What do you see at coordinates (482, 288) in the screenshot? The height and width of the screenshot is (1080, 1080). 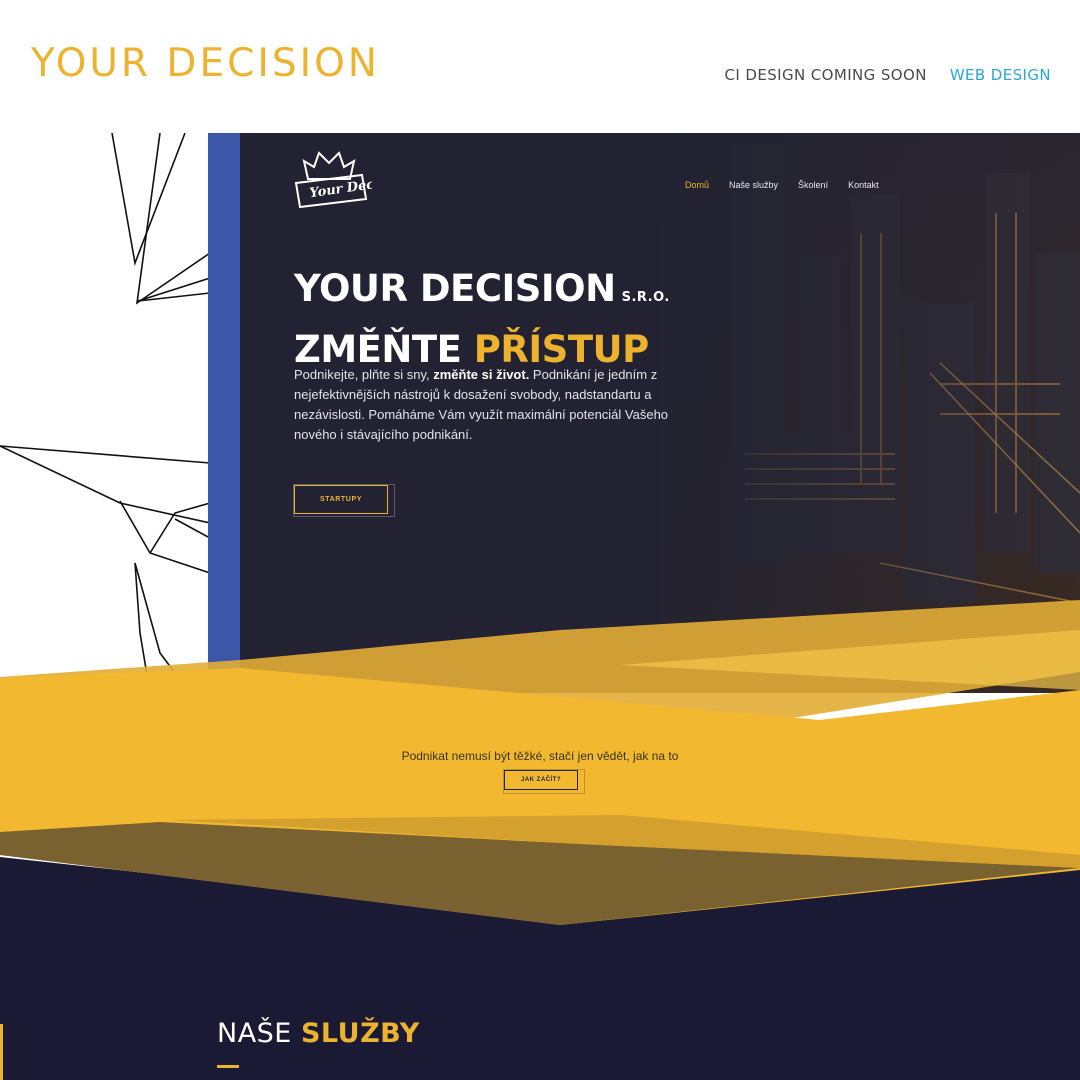 I see `hero-title: YOUR DECISION S.R.O.` at bounding box center [482, 288].